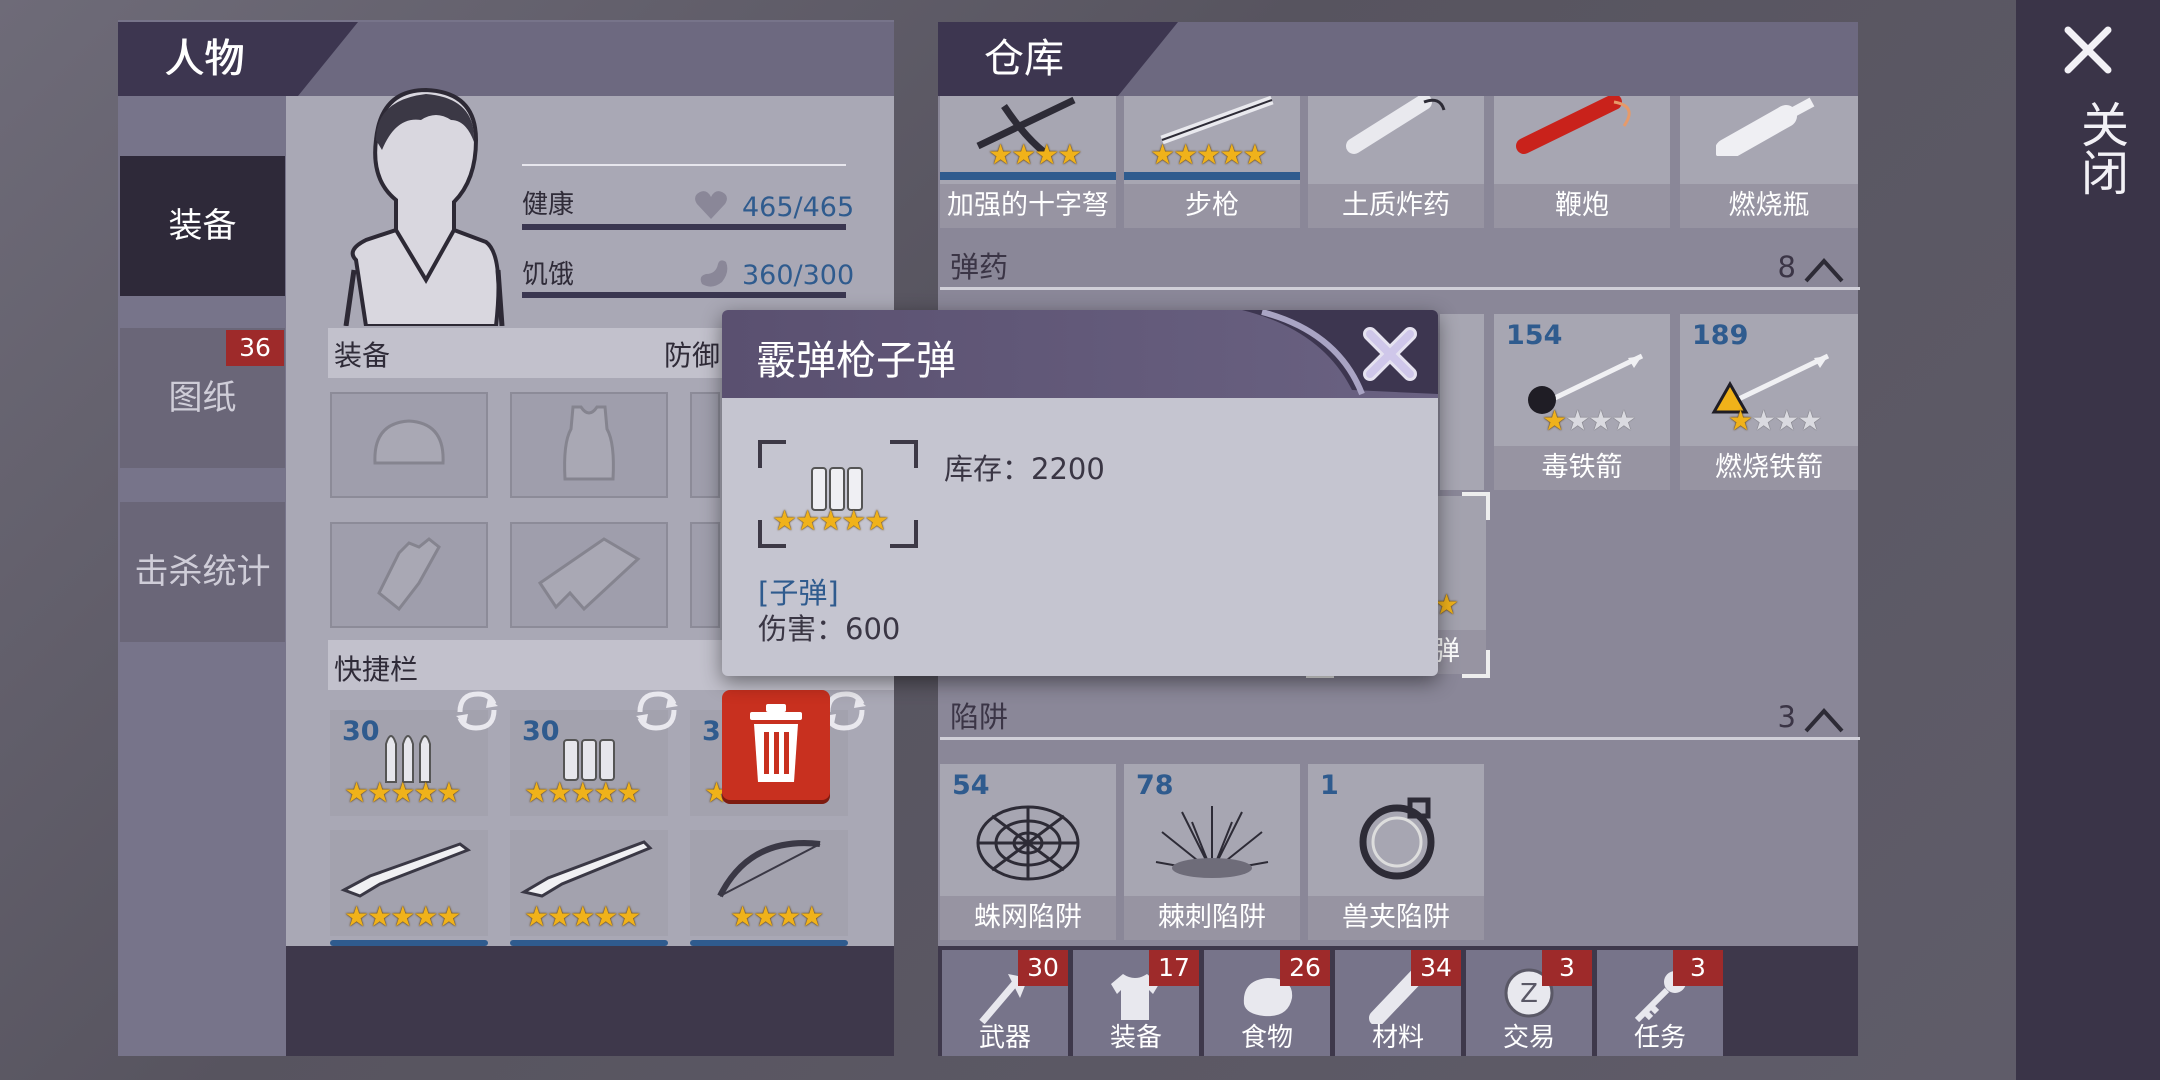 The image size is (2160, 1080). Describe the element at coordinates (1004, 1038) in the screenshot. I see `category-label: 武器` at that location.